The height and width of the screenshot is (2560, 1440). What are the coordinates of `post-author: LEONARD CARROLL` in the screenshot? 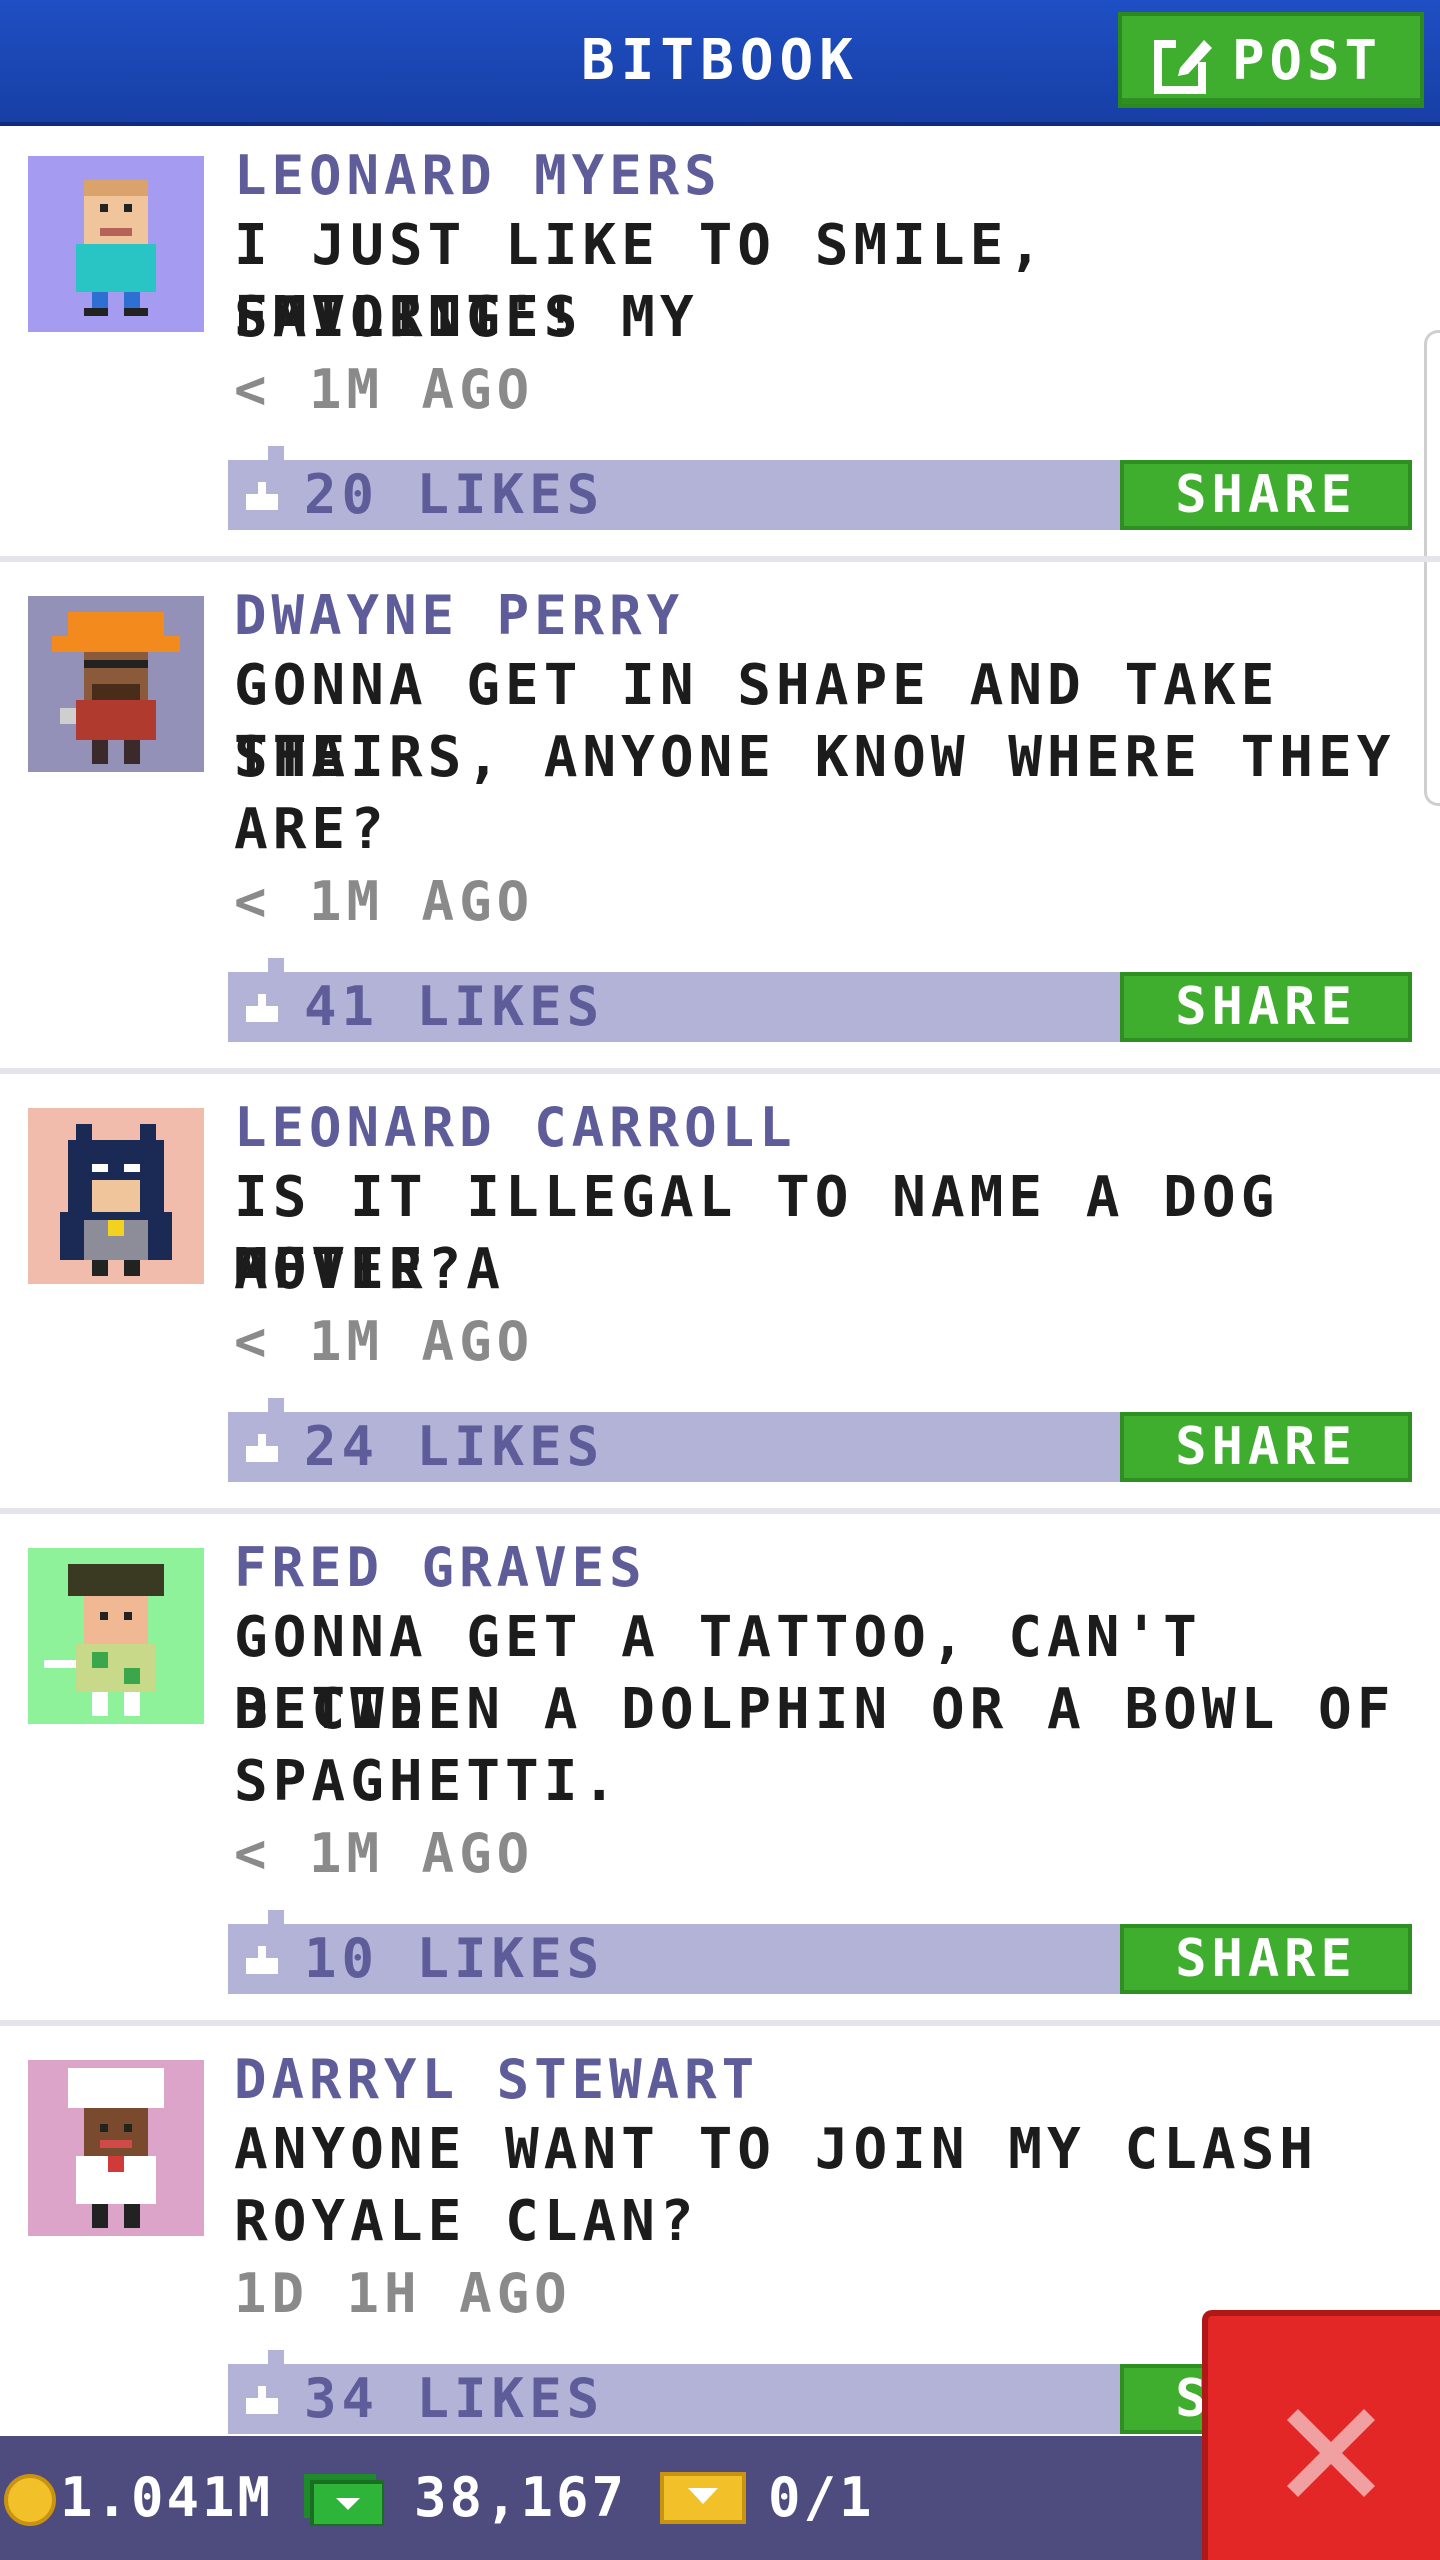 It's located at (515, 1127).